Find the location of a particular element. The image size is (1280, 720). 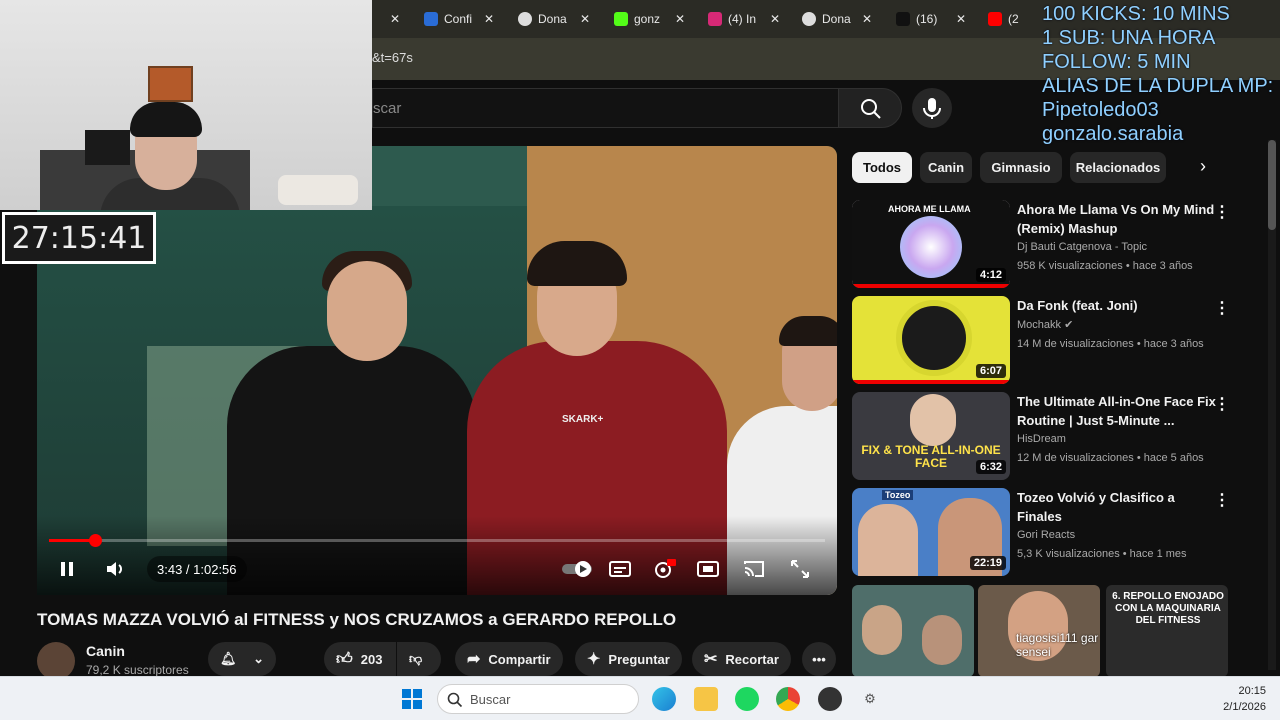

scrubber-handle is located at coordinates (95, 540).